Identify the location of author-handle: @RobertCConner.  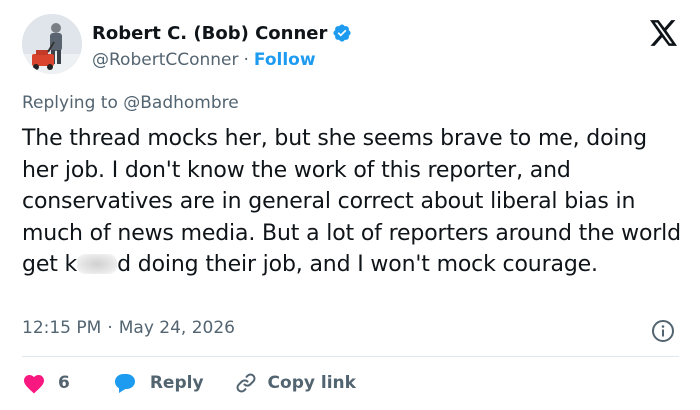
(165, 60).